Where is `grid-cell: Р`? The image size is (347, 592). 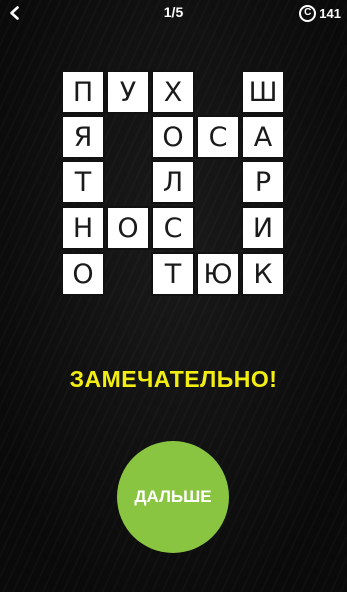
grid-cell: Р is located at coordinates (263, 182).